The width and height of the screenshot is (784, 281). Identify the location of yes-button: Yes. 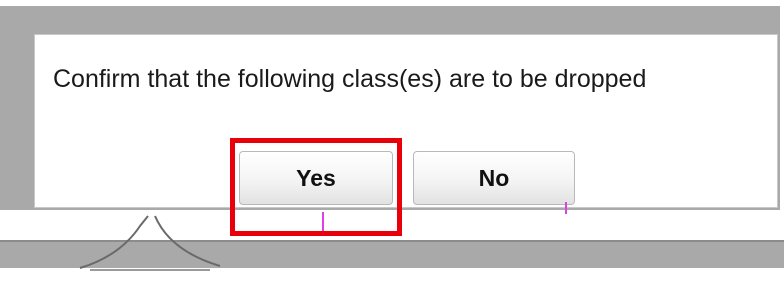
(316, 178).